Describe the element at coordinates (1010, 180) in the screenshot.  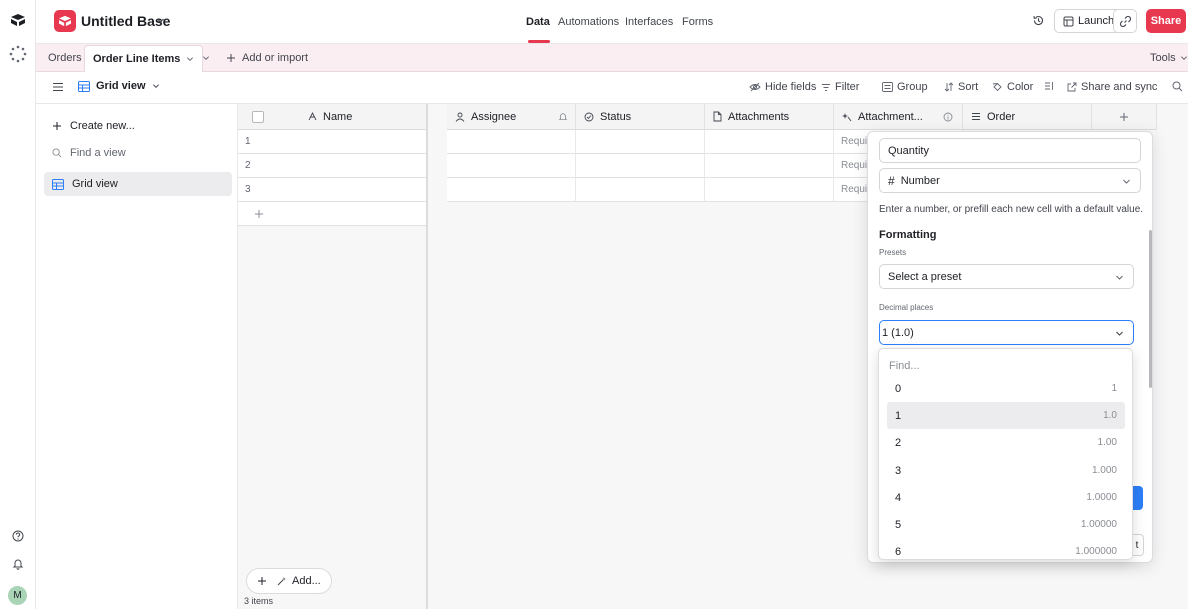
I see `field-type-select: # Number` at that location.